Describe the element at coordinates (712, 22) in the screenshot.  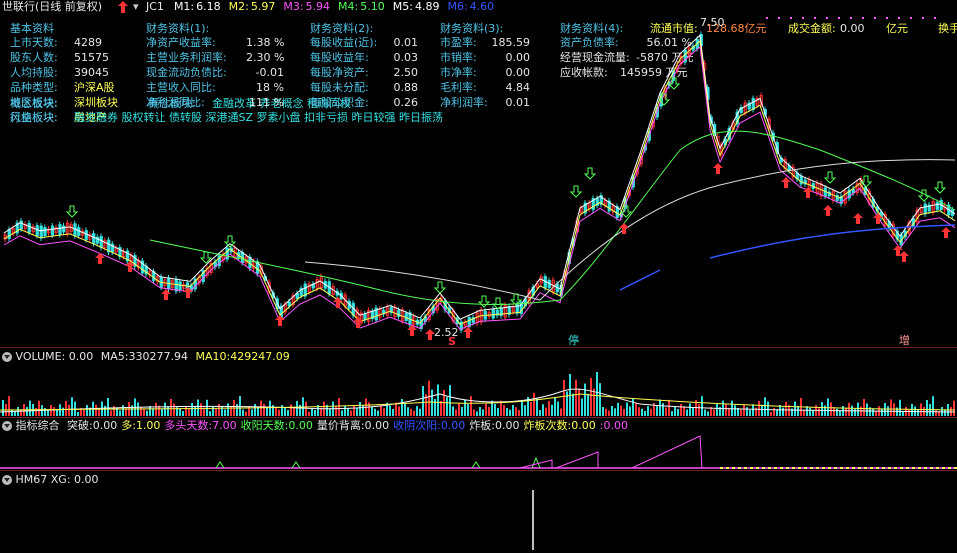
I see `high-price-label: 7.50` at that location.